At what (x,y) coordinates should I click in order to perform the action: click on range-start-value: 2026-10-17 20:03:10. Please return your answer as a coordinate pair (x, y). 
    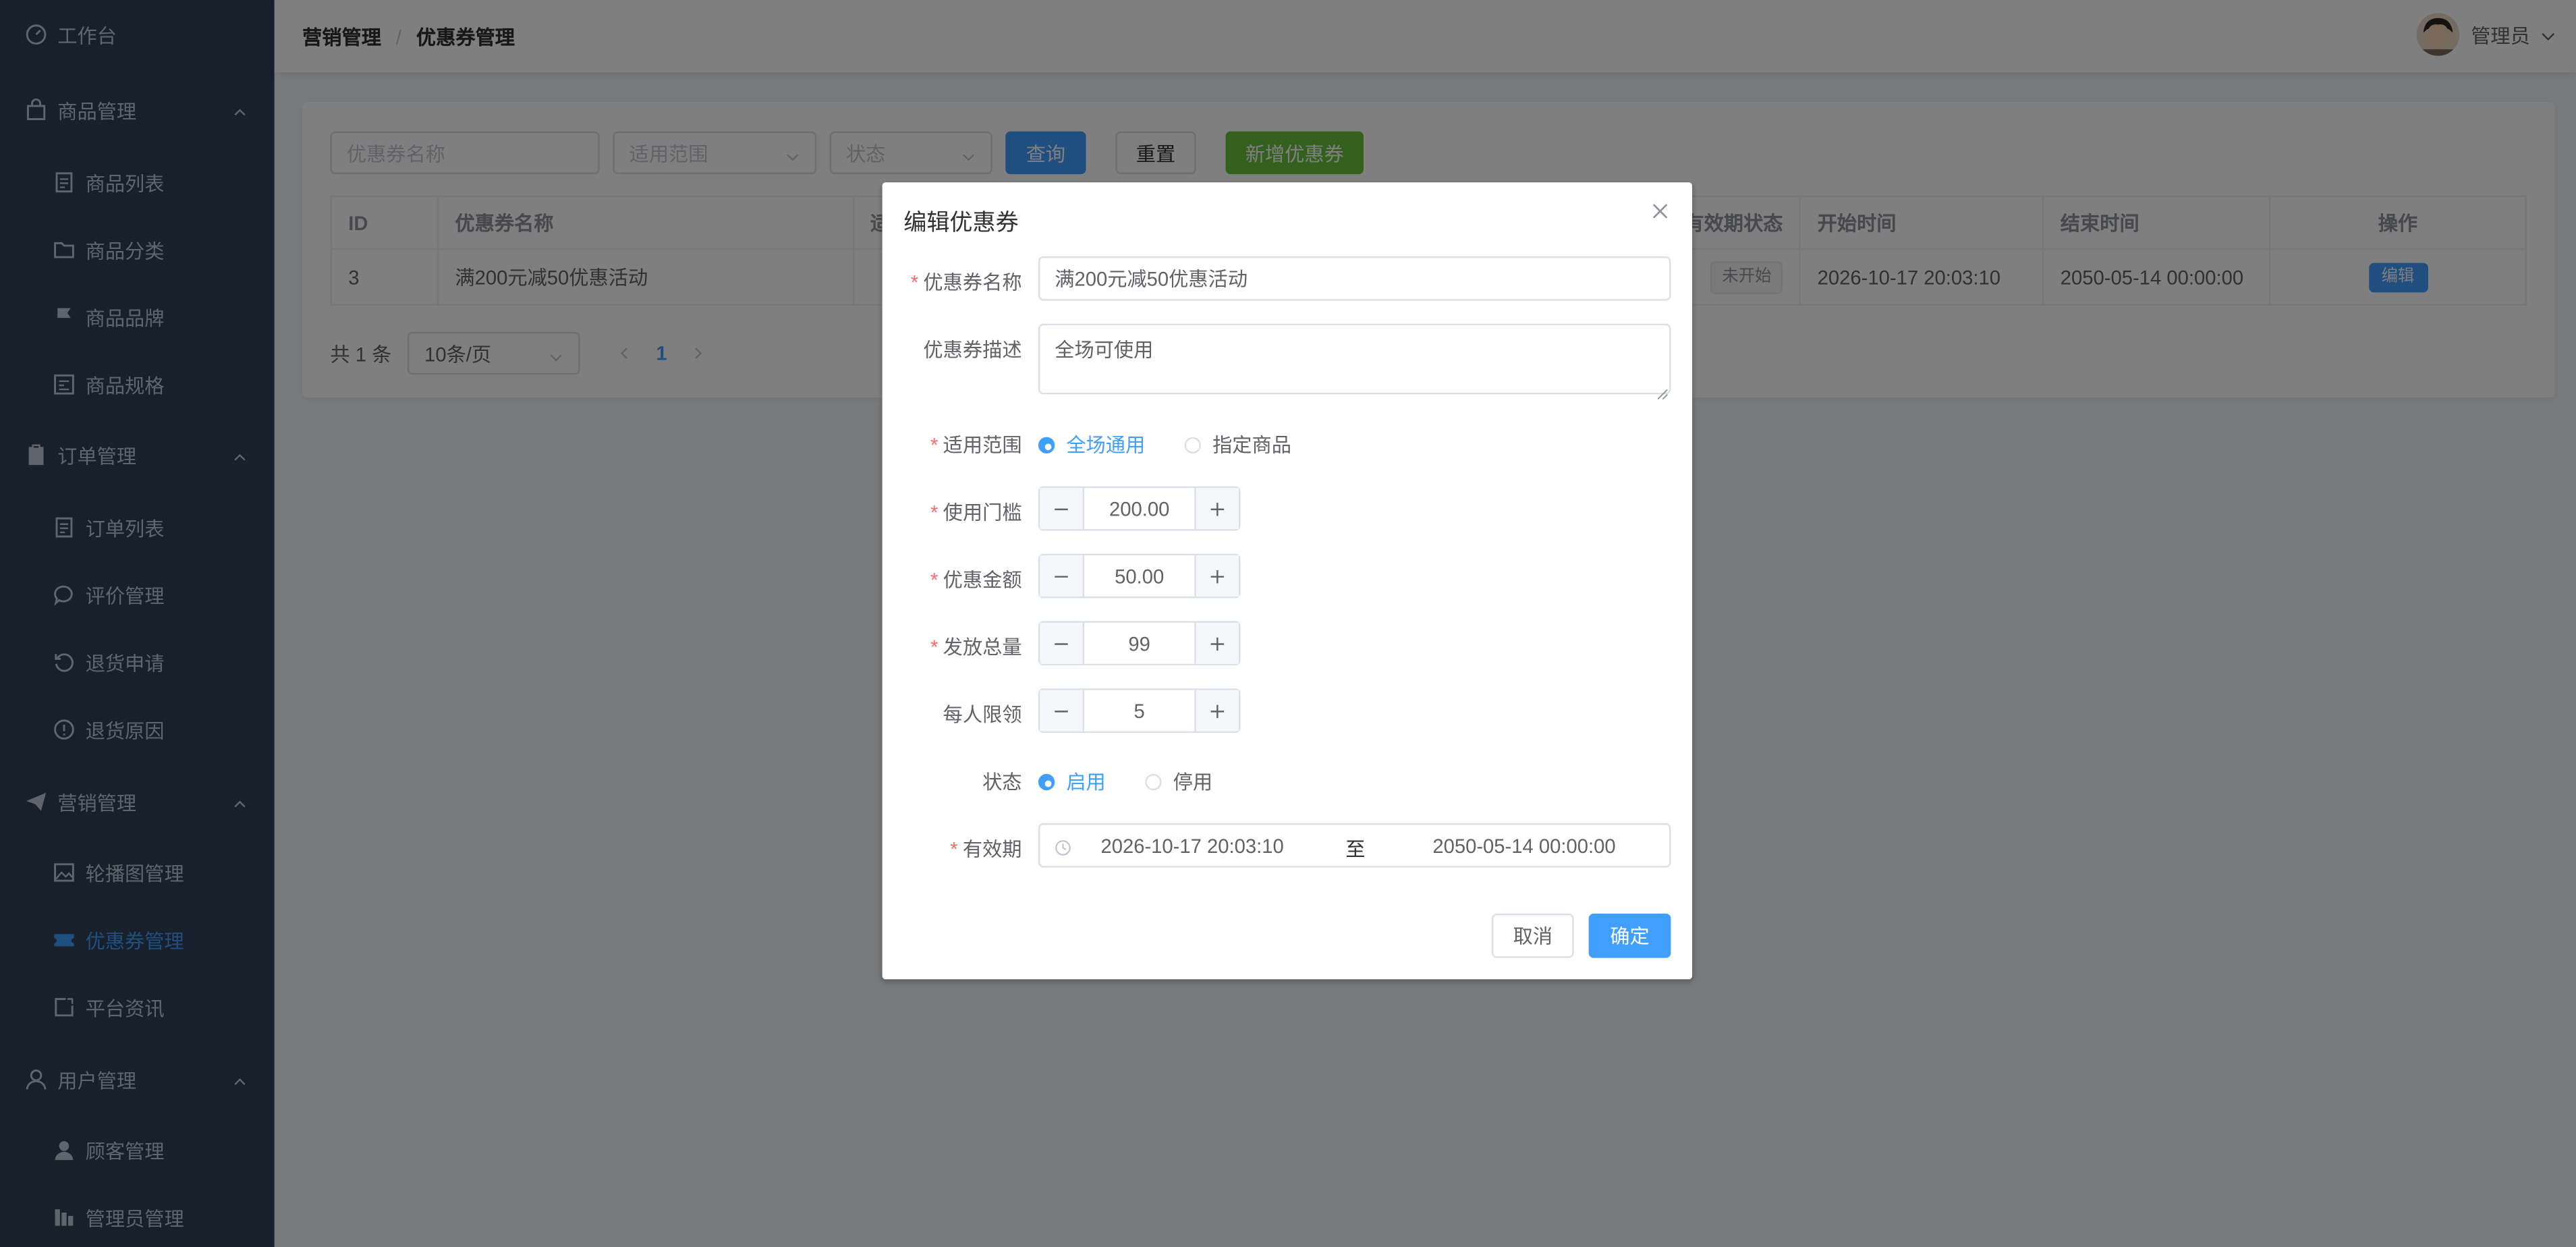
    Looking at the image, I should click on (1191, 847).